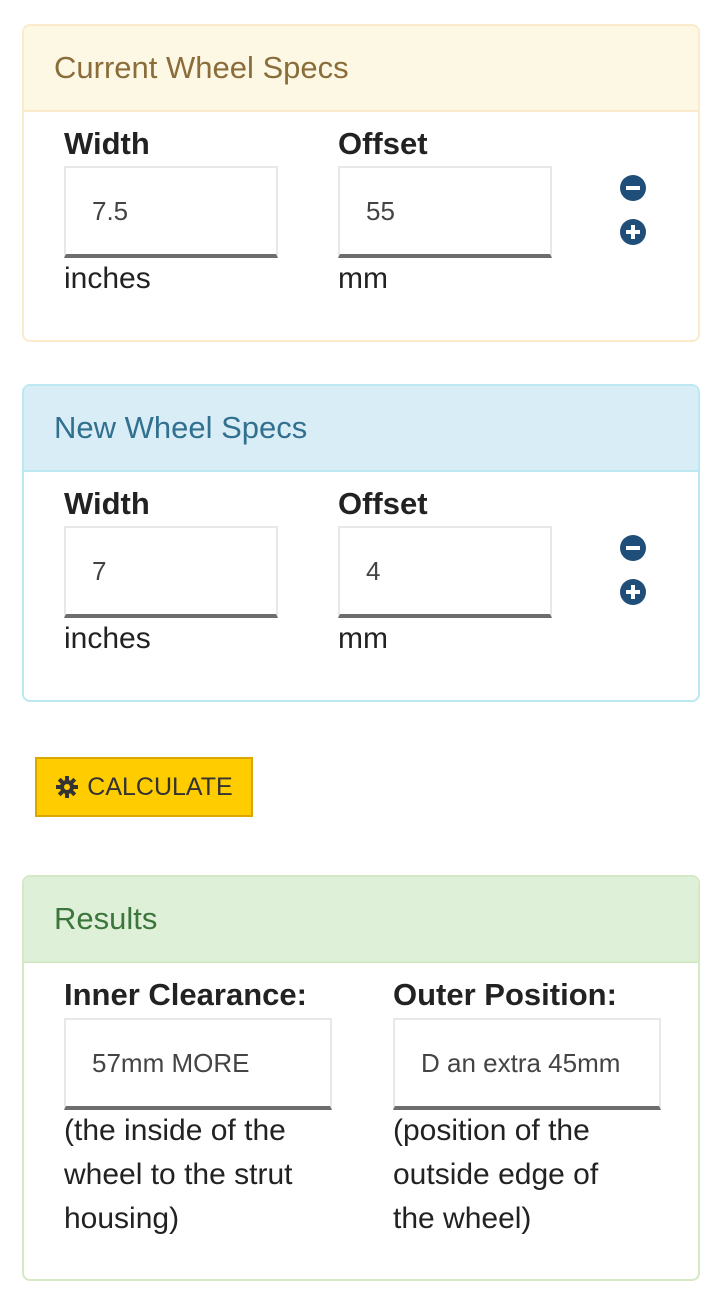 The width and height of the screenshot is (722, 1300). I want to click on outer-note-line-2: outside edge of, so click(496, 1174).